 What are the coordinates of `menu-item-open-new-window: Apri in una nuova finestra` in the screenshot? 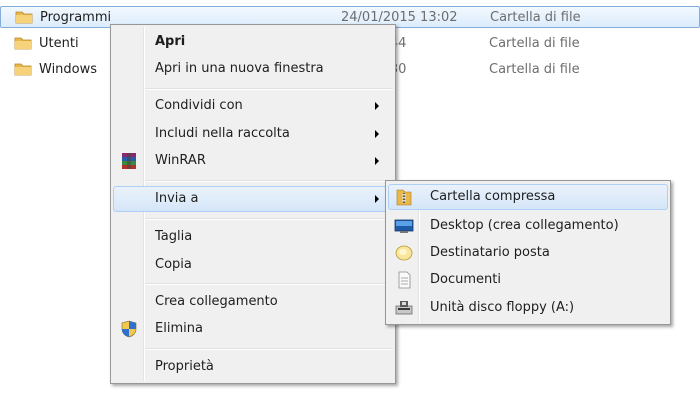 It's located at (253, 69).